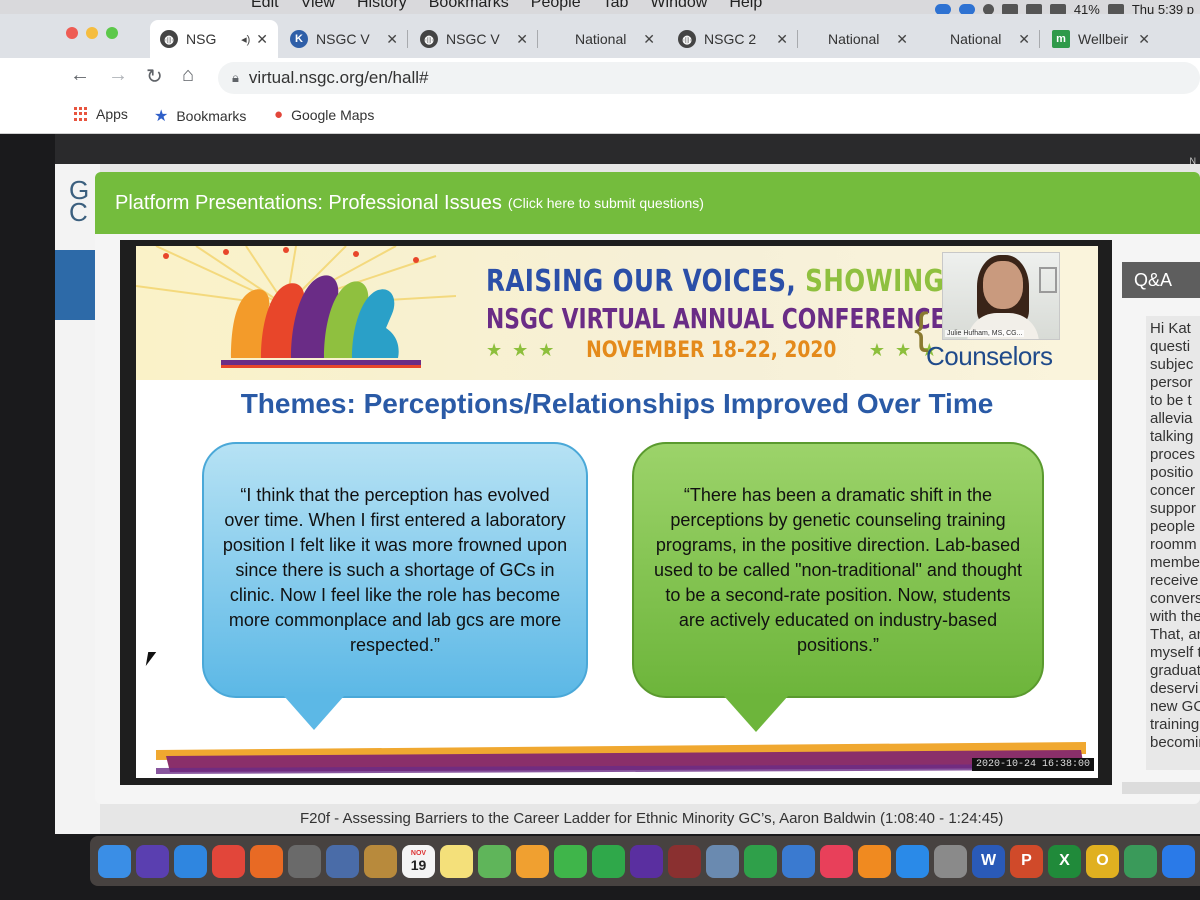 This screenshot has width=1200, height=900. What do you see at coordinates (687, 39) in the screenshot?
I see `globe-icon: ◍` at bounding box center [687, 39].